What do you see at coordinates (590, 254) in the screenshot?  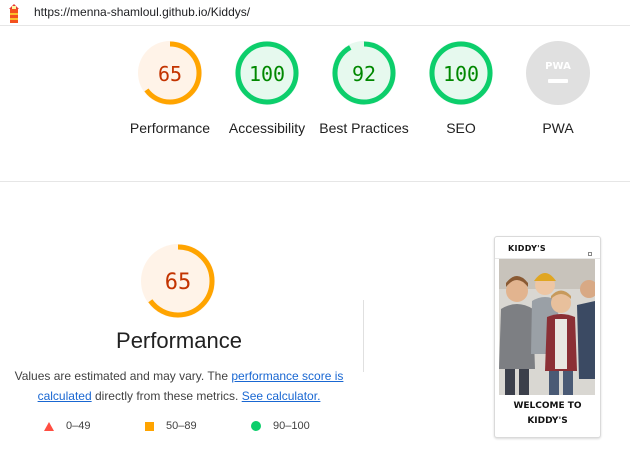 I see `menu-icon` at bounding box center [590, 254].